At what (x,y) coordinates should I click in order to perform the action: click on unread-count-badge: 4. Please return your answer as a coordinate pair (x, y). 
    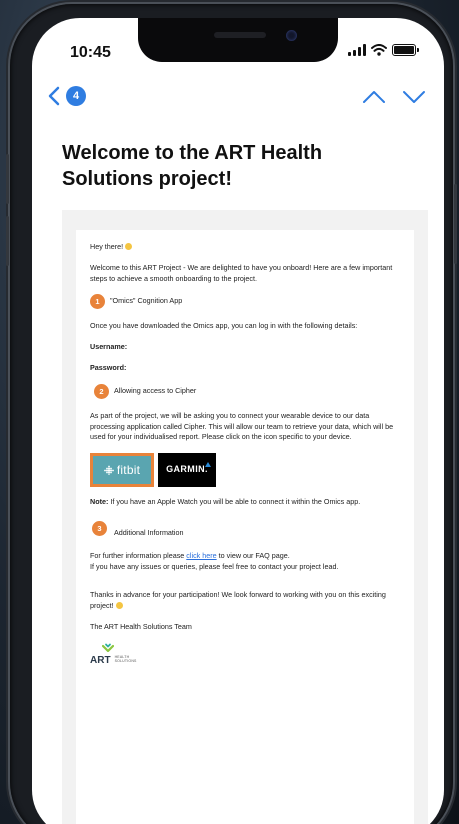
    Looking at the image, I should click on (76, 96).